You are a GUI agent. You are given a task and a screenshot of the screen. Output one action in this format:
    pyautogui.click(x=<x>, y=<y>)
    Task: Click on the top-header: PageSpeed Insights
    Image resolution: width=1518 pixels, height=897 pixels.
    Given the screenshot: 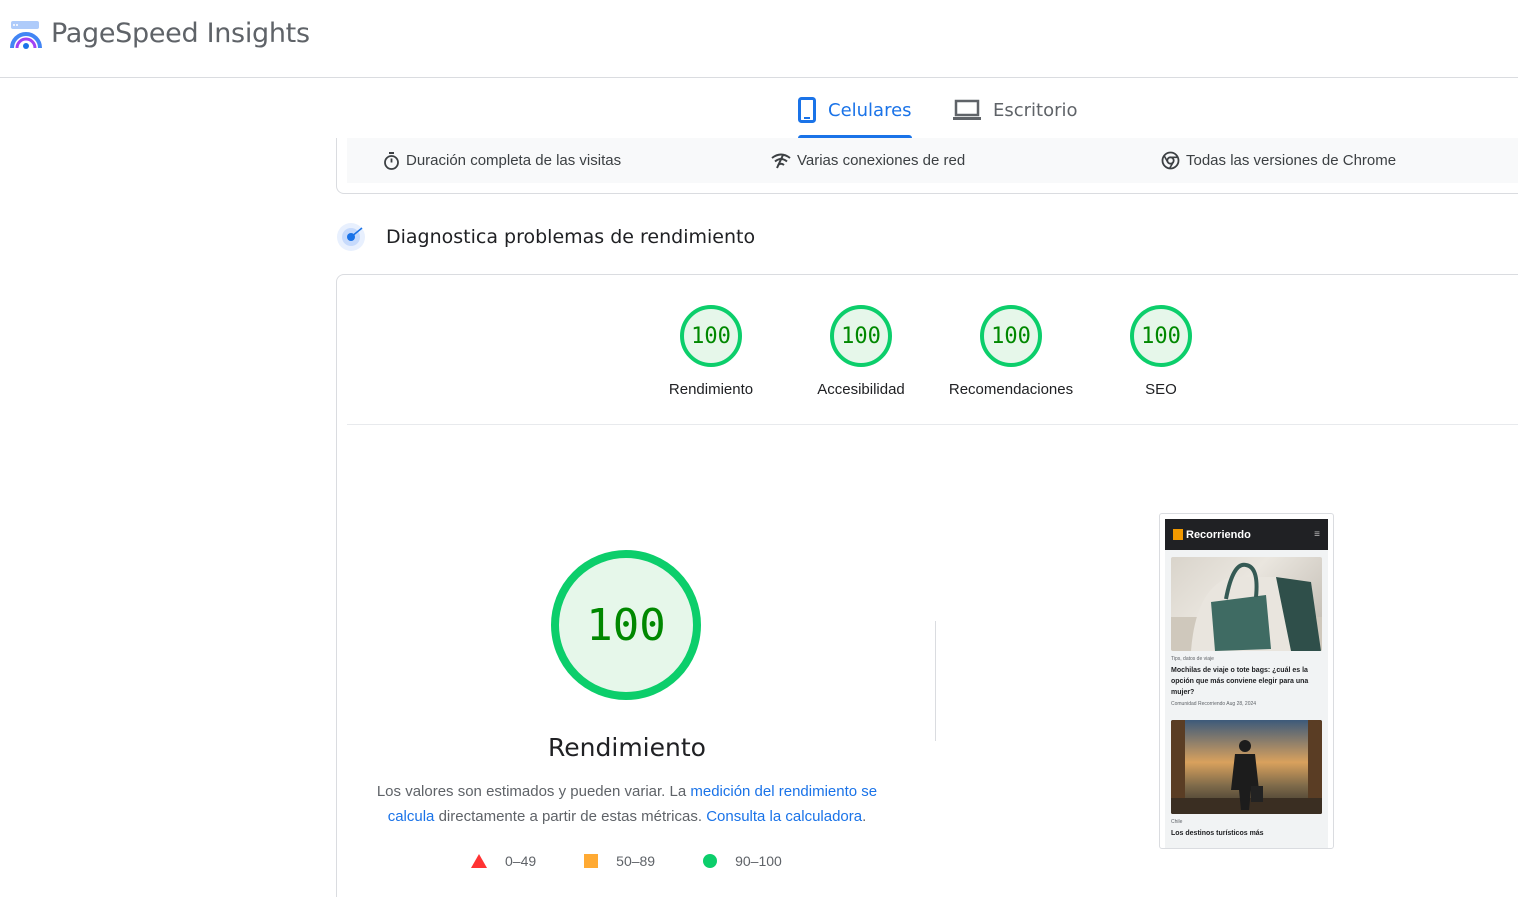 What is the action you would take?
    pyautogui.click(x=759, y=39)
    